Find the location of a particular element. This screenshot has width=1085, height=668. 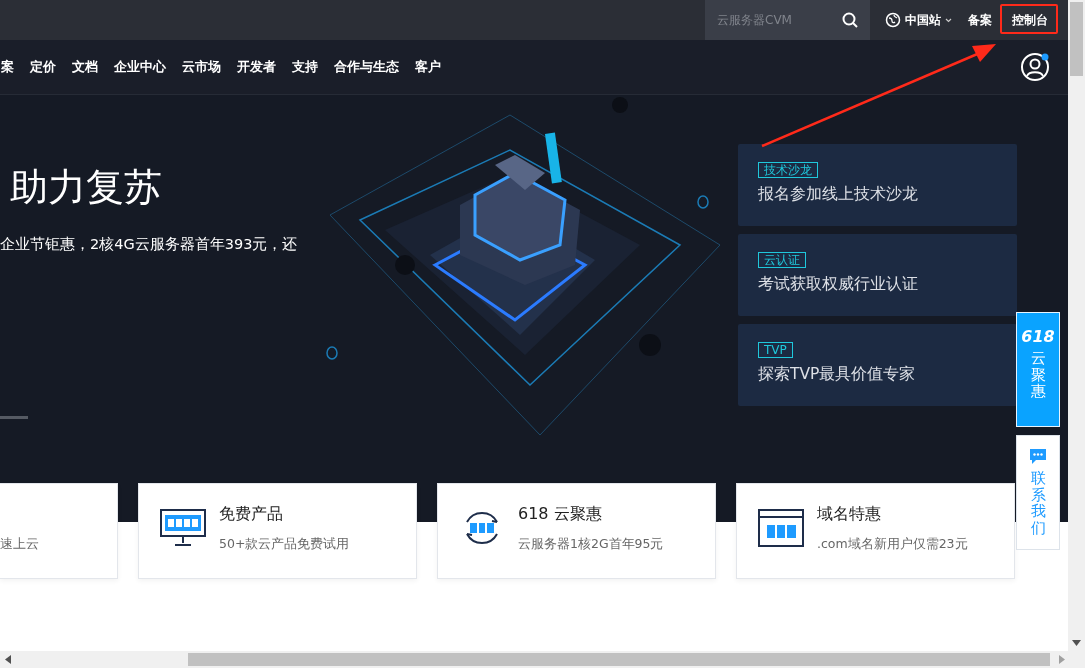

contact-label: 联系我们 is located at coordinates (1038, 503).